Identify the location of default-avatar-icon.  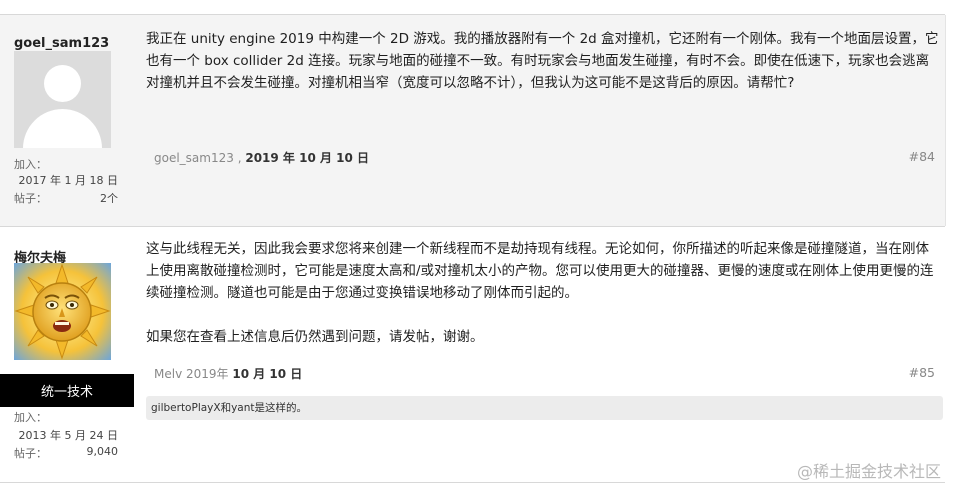
(62, 99).